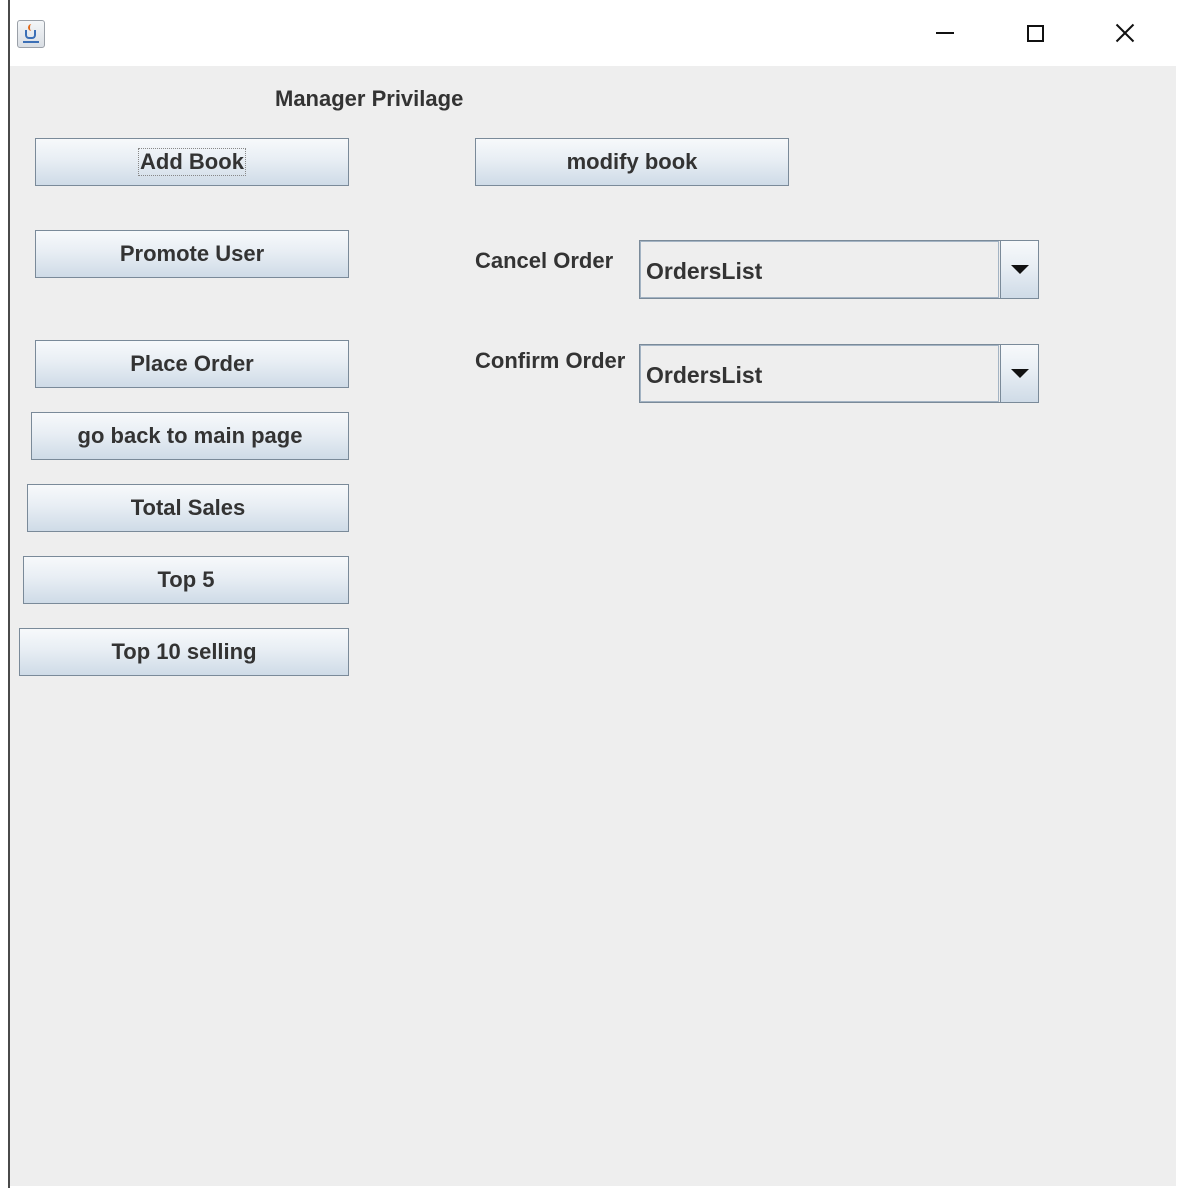 This screenshot has width=1178, height=1188. What do you see at coordinates (632, 162) in the screenshot?
I see `modify-book-button: modify book` at bounding box center [632, 162].